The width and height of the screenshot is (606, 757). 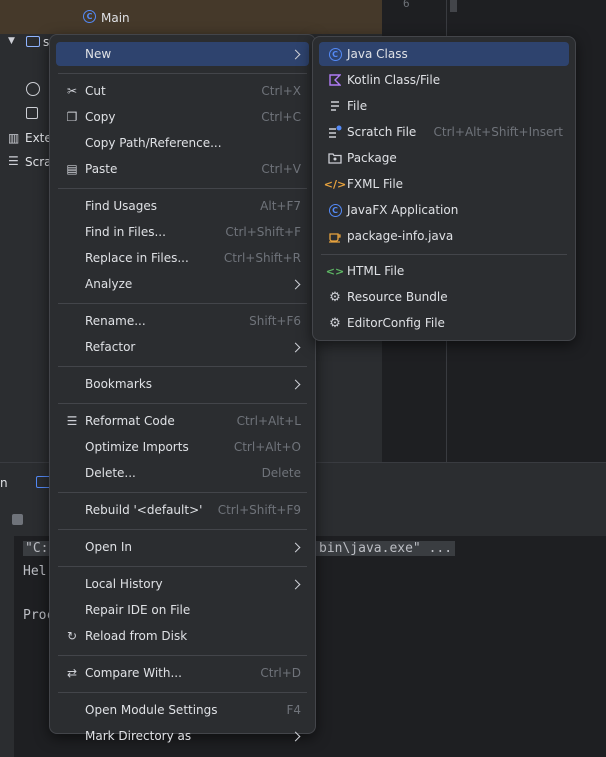 What do you see at coordinates (136, 636) in the screenshot?
I see `menu-item-label: Reload from Disk` at bounding box center [136, 636].